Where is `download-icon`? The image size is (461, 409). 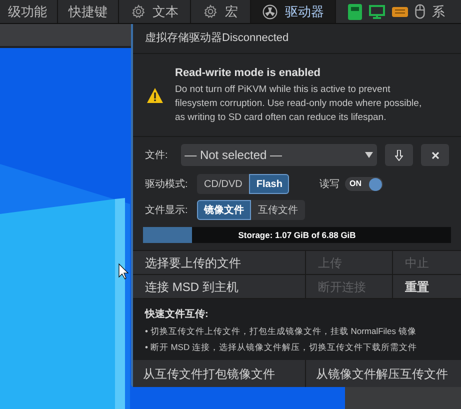
download-icon is located at coordinates (399, 155).